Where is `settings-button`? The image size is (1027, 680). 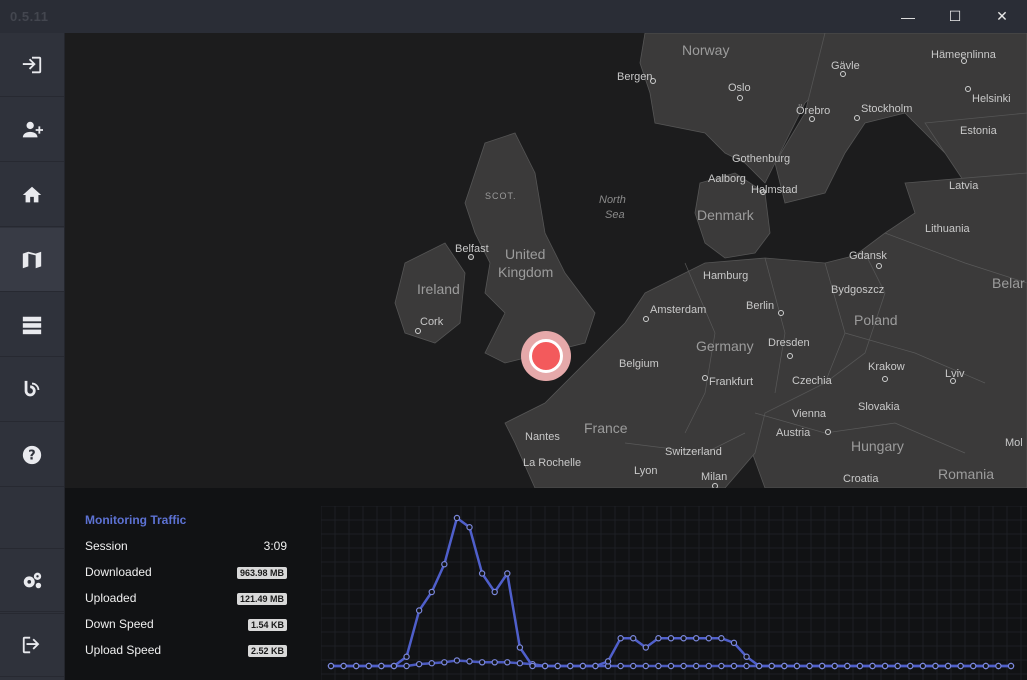 settings-button is located at coordinates (32, 580).